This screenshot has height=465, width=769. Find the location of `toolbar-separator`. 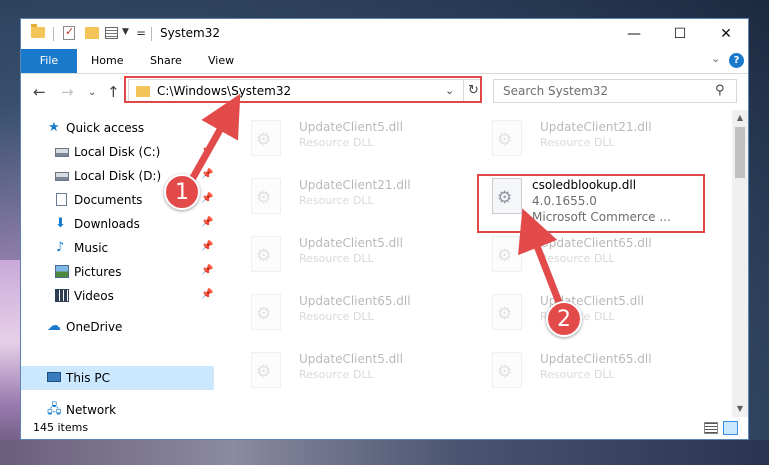

toolbar-separator is located at coordinates (151, 34).